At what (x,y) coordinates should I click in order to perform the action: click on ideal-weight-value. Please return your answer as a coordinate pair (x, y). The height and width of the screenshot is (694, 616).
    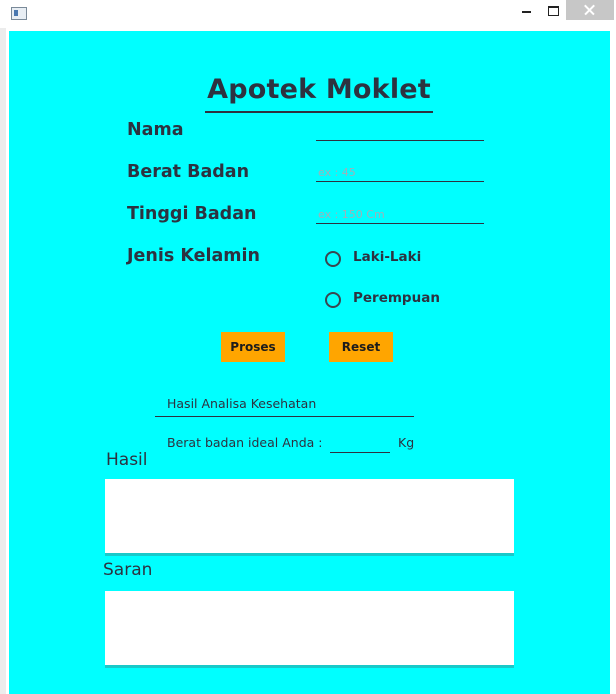
    Looking at the image, I should click on (360, 444).